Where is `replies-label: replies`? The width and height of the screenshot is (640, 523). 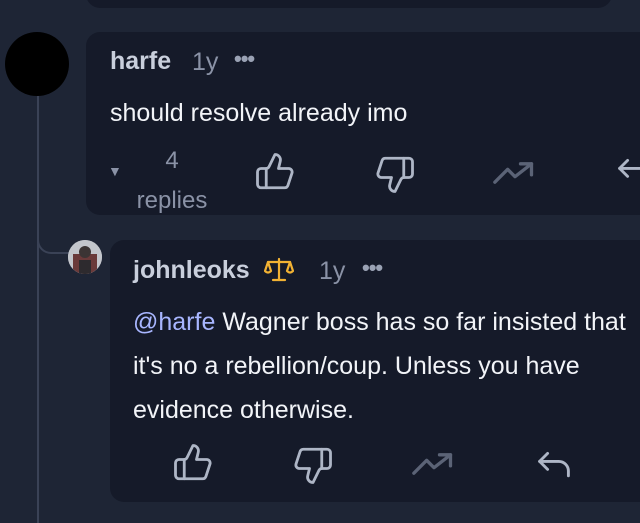 replies-label: replies is located at coordinates (172, 200).